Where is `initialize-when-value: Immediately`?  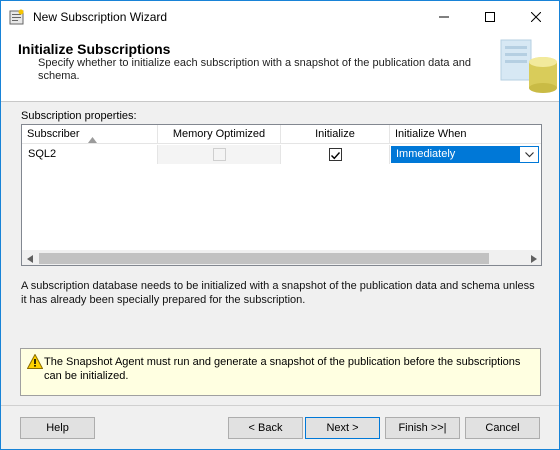
initialize-when-value: Immediately is located at coordinates (456, 154).